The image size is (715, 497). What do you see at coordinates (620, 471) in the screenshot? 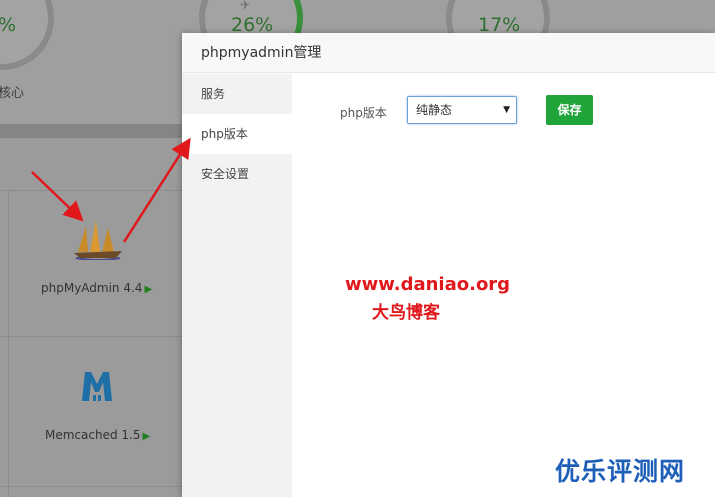
I see `corner-watermark: 优乐评测网` at bounding box center [620, 471].